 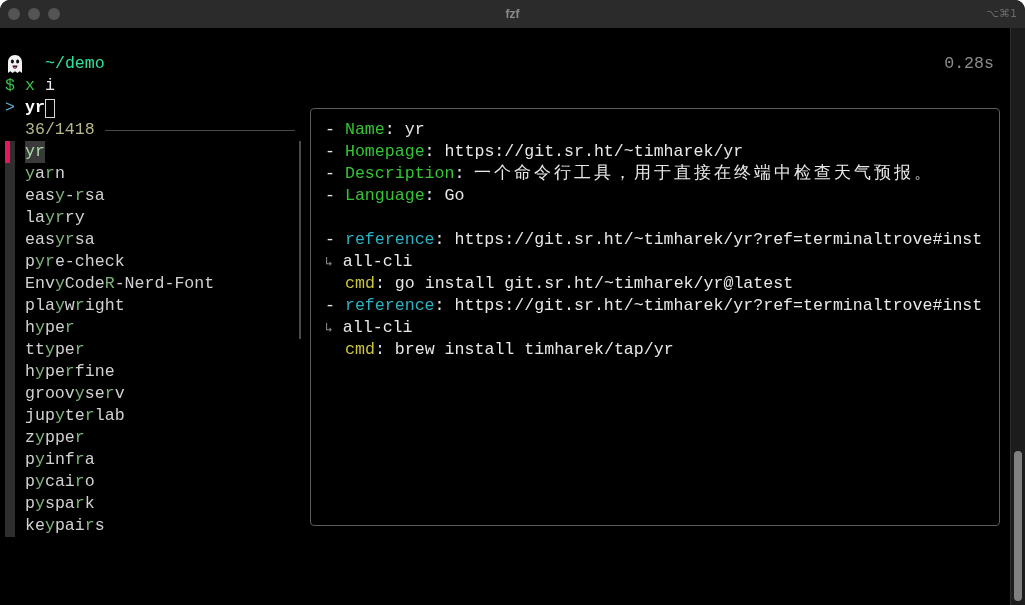 I want to click on window-close-button, so click(x=14, y=14).